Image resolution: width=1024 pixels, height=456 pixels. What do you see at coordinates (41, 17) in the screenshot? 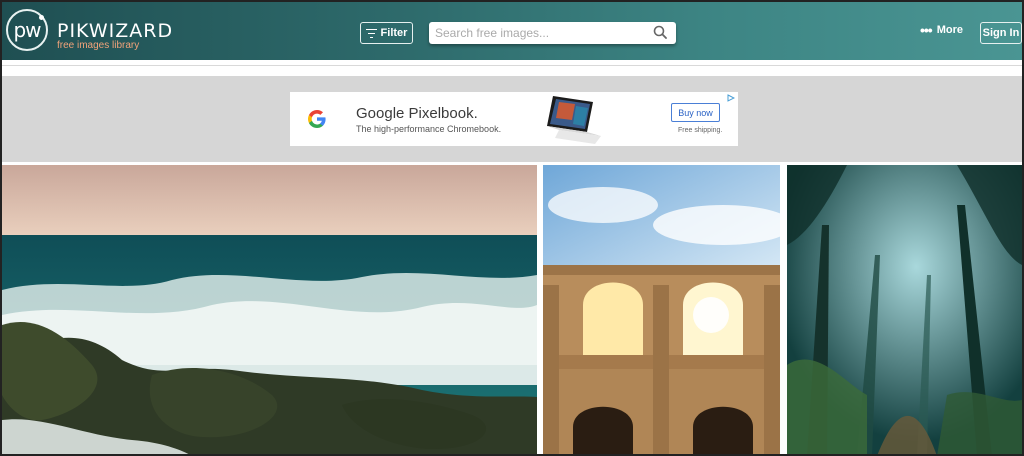
I see `logo-dot` at bounding box center [41, 17].